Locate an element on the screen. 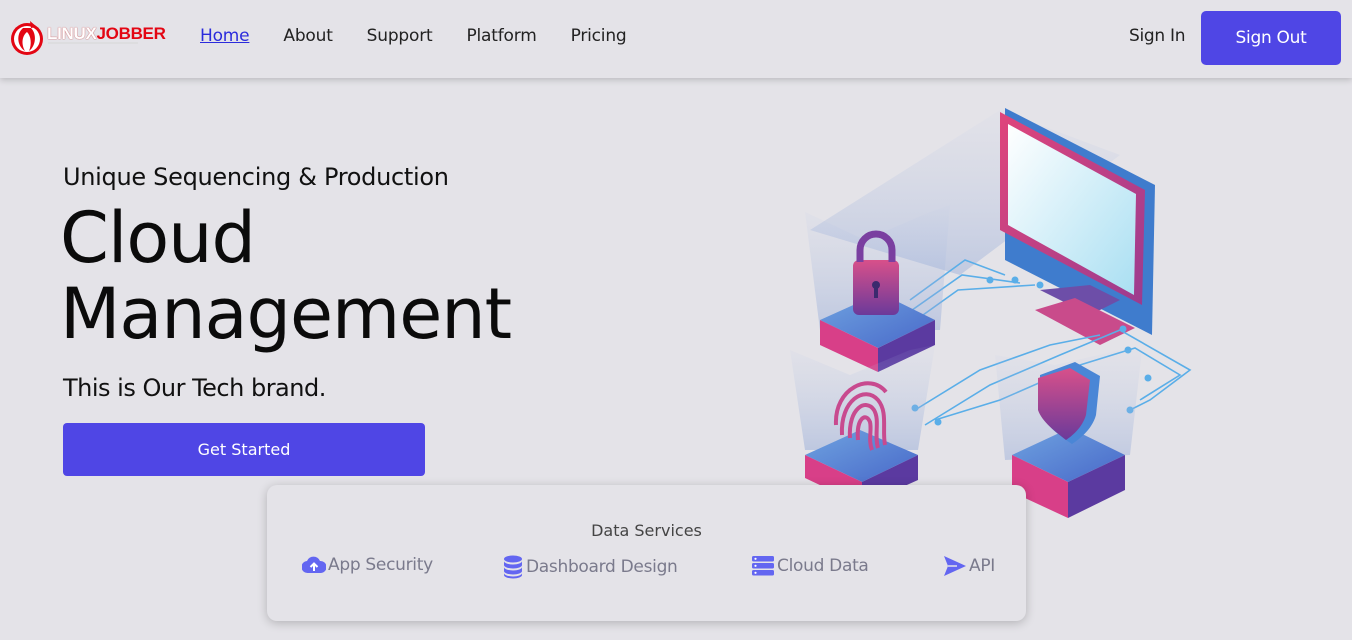  service-dashboard-design: Dashboard Design is located at coordinates (590, 567).